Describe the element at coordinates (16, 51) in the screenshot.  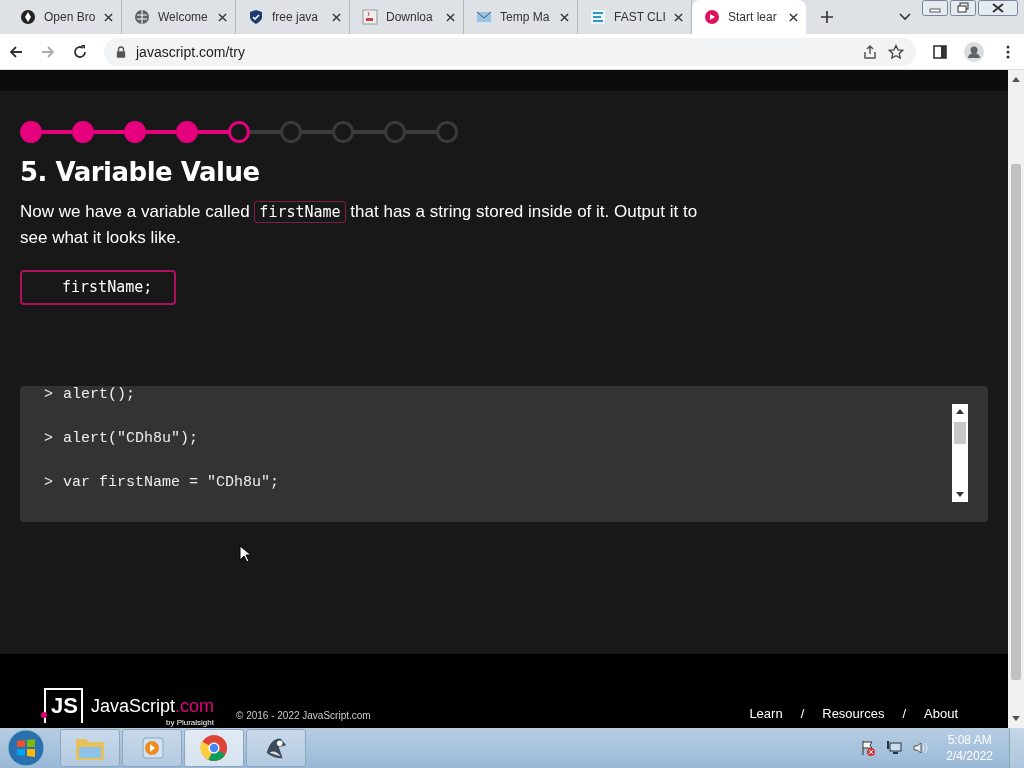
I see `back-icon` at that location.